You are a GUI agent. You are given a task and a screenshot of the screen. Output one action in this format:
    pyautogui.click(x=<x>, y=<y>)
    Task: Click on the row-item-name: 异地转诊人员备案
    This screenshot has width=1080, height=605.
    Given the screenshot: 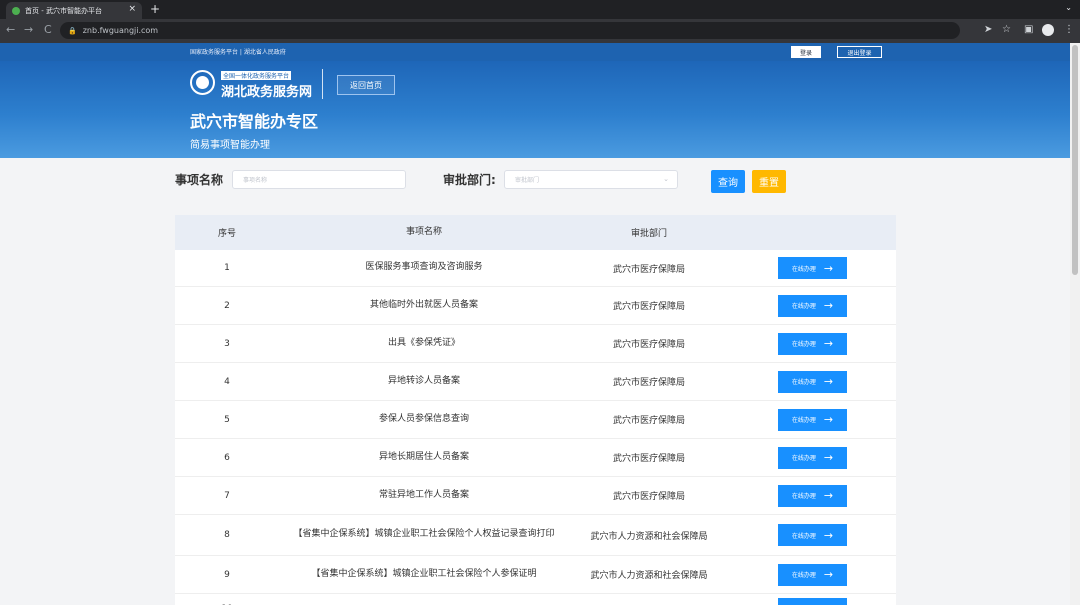 What is the action you would take?
    pyautogui.click(x=423, y=380)
    